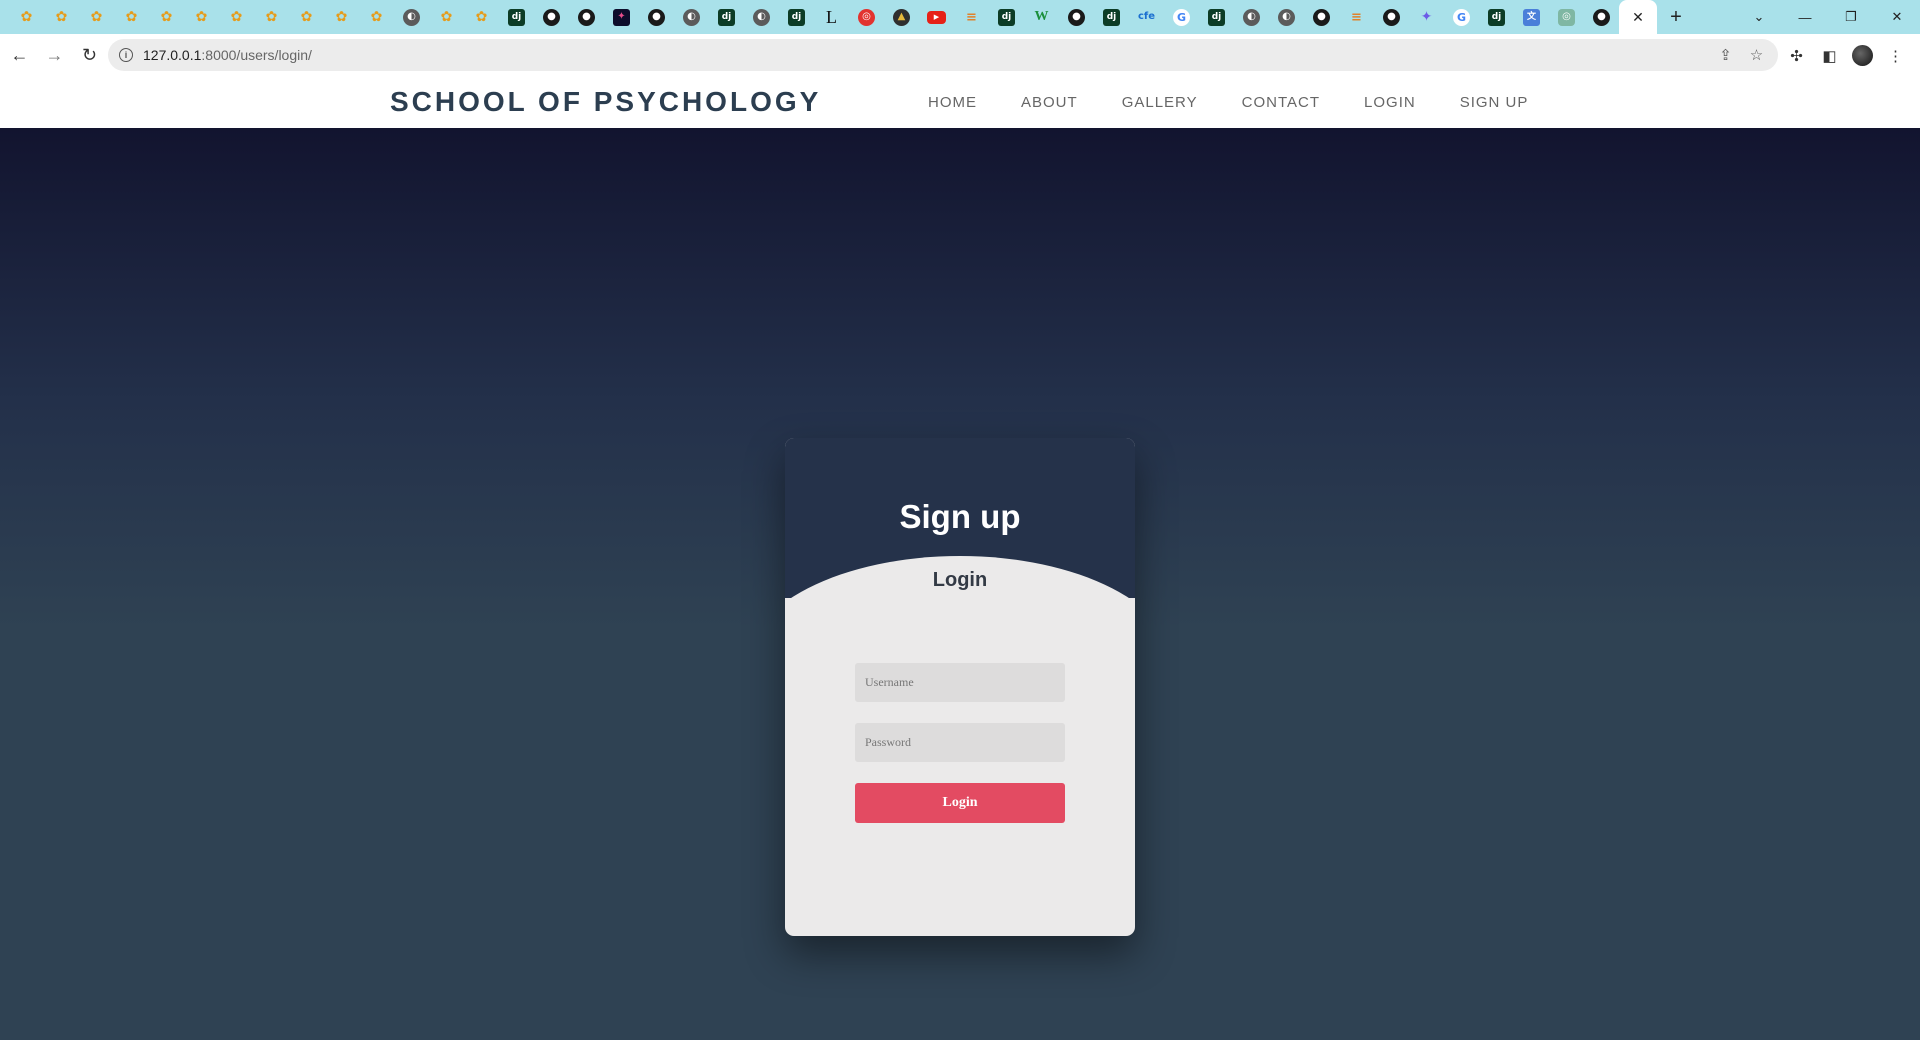 The height and width of the screenshot is (1040, 1920). Describe the element at coordinates (1390, 102) in the screenshot. I see `nav-login: LOGIN` at that location.